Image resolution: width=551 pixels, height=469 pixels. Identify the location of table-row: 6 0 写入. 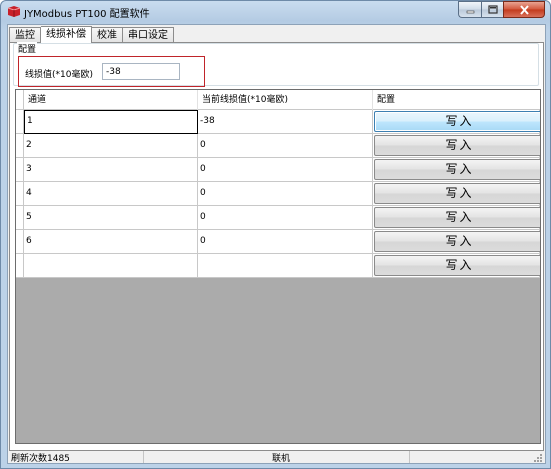
(278, 242).